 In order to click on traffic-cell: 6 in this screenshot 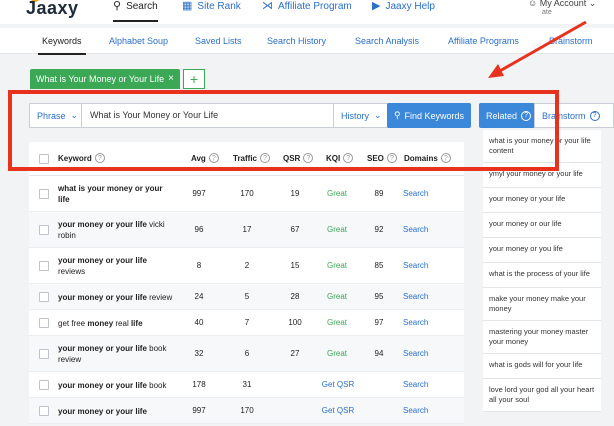, I will do `click(247, 353)`.